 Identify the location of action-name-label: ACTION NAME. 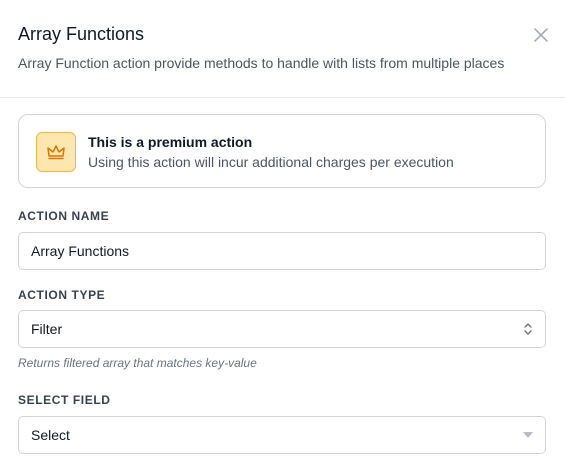
(64, 216).